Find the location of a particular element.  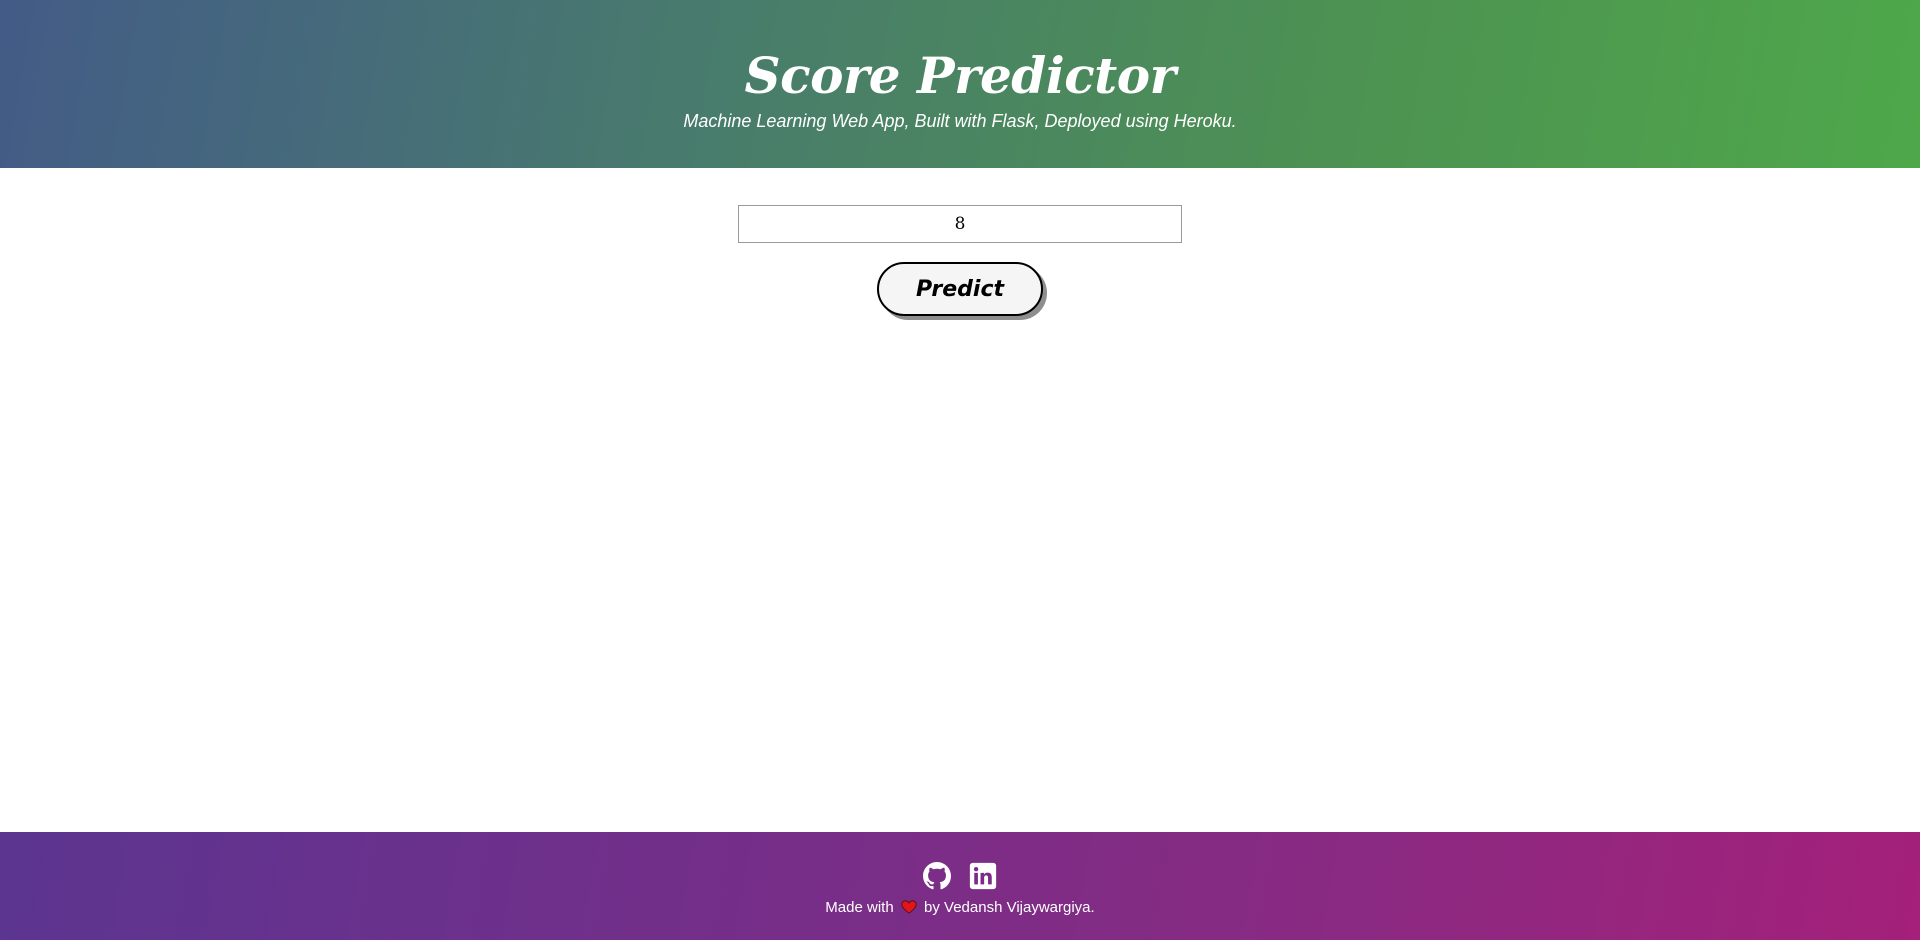

hours-input is located at coordinates (960, 224).